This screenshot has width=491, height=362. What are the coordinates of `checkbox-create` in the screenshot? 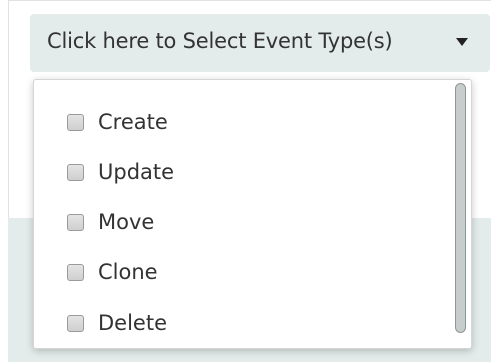 It's located at (75, 122).